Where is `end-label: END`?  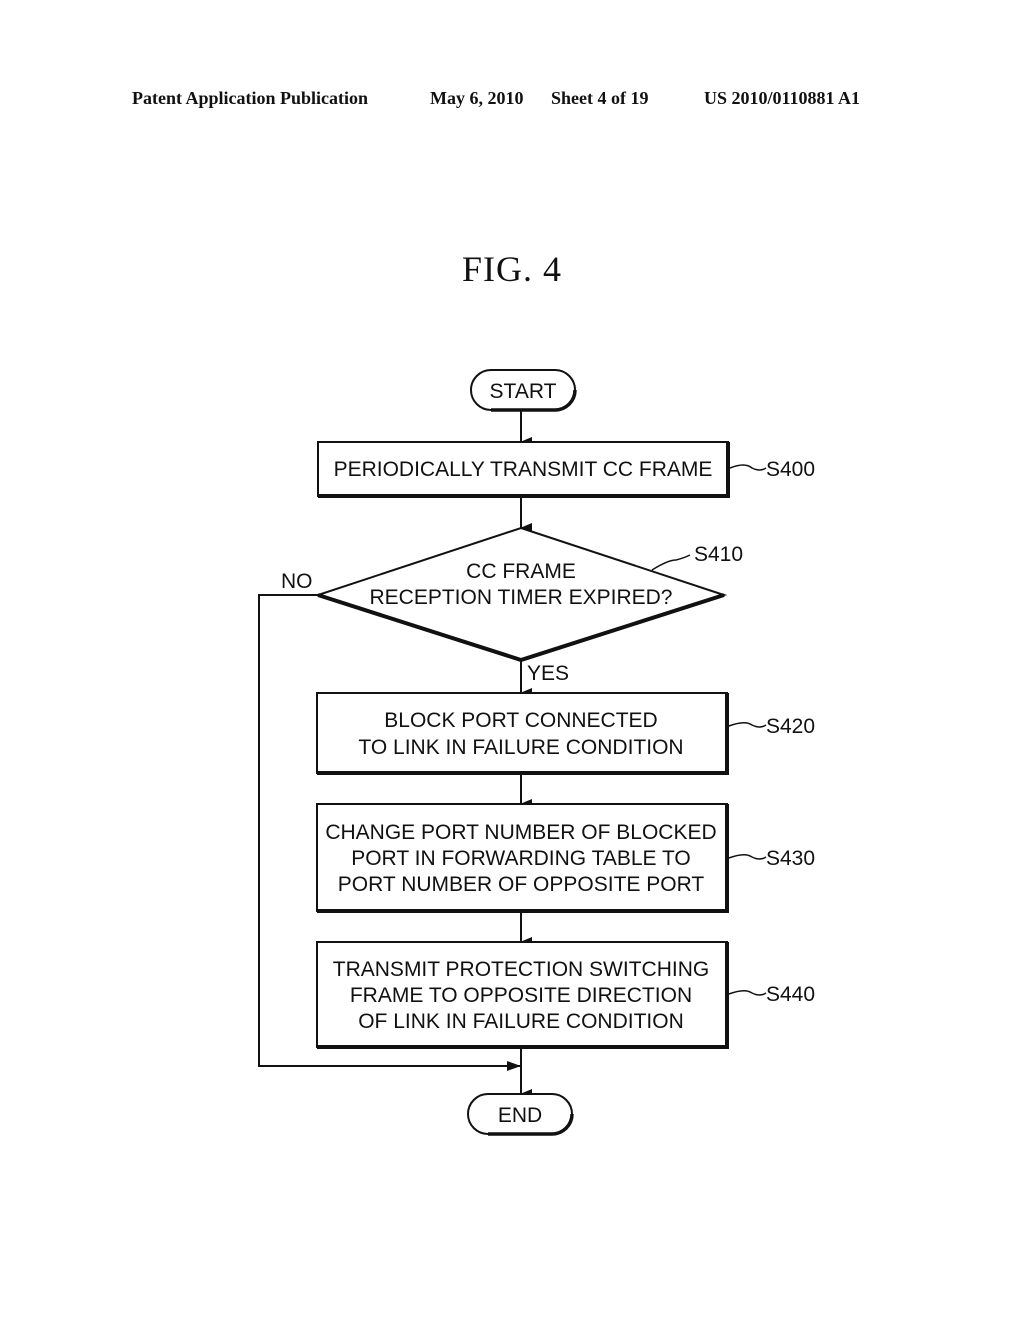
end-label: END is located at coordinates (520, 1115).